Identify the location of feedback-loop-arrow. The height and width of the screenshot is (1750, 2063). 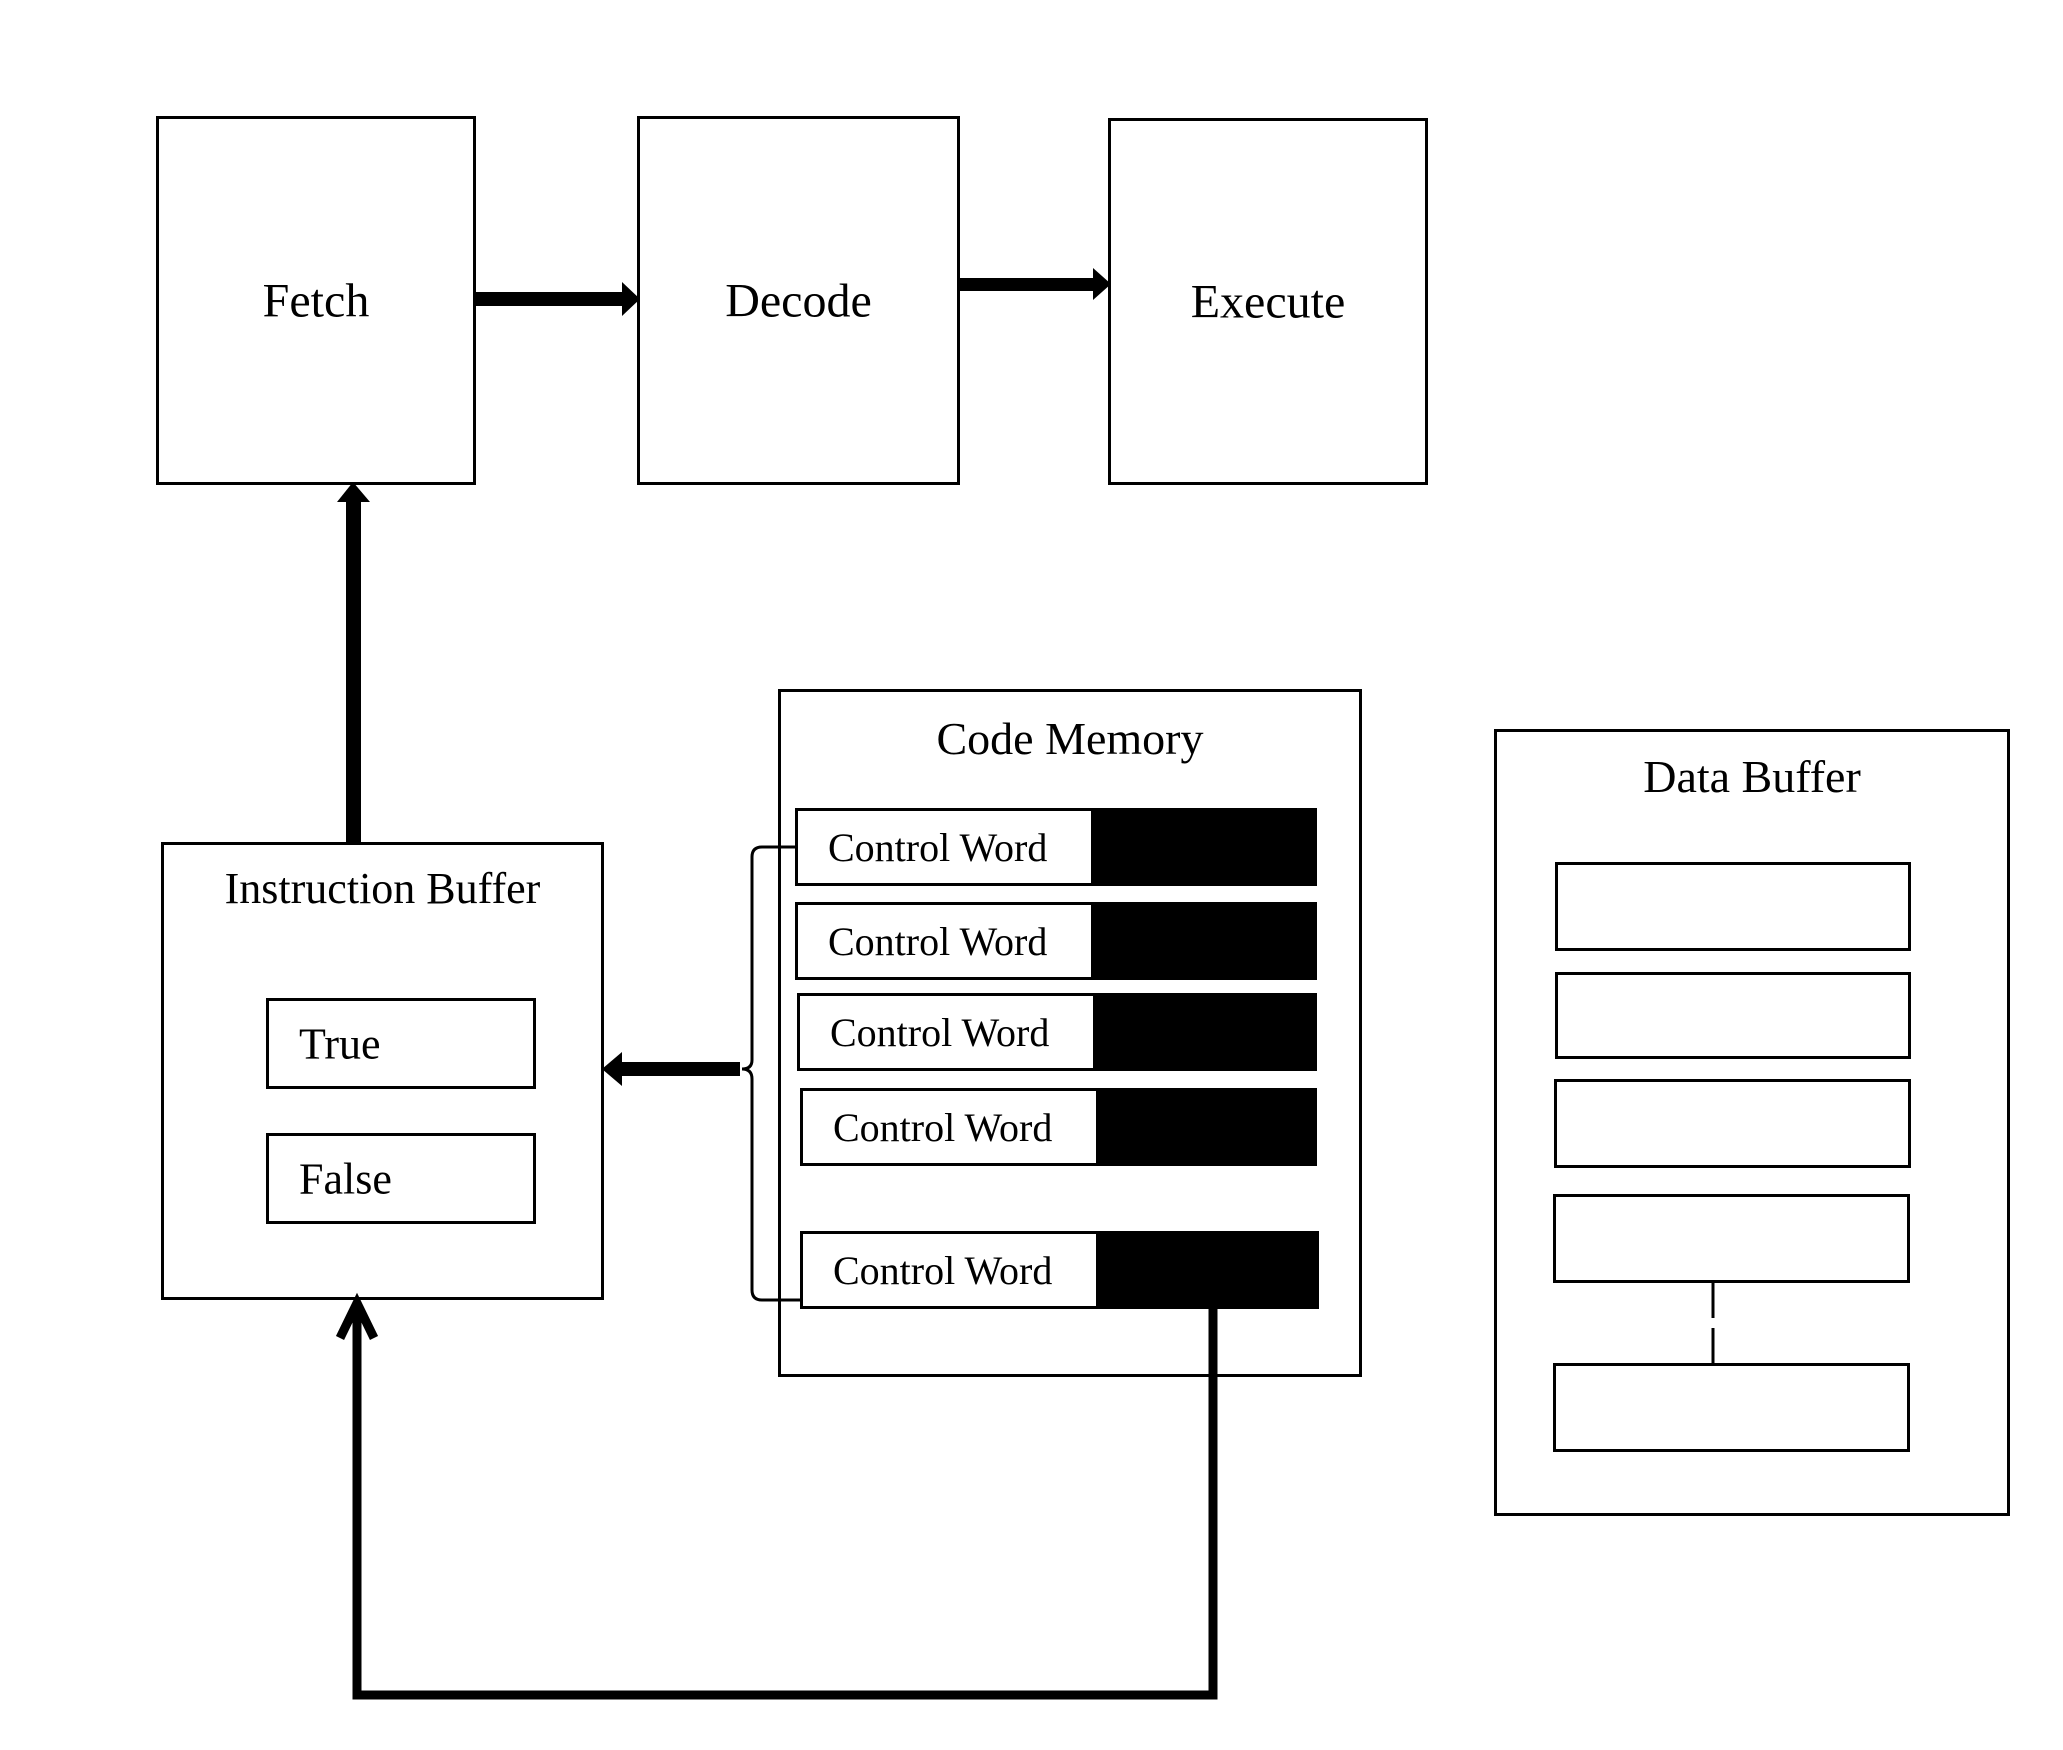
(776, 1496).